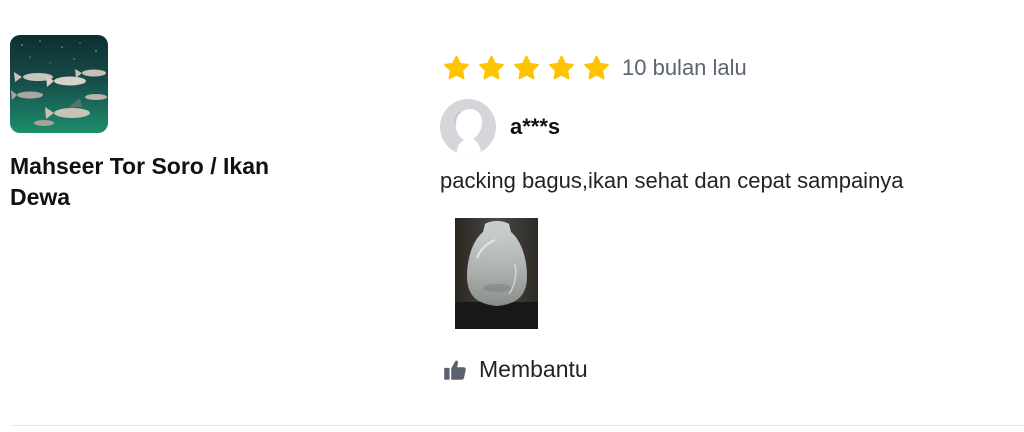 This screenshot has height=432, width=1024. I want to click on avatar-placeholder-icon, so click(468, 127).